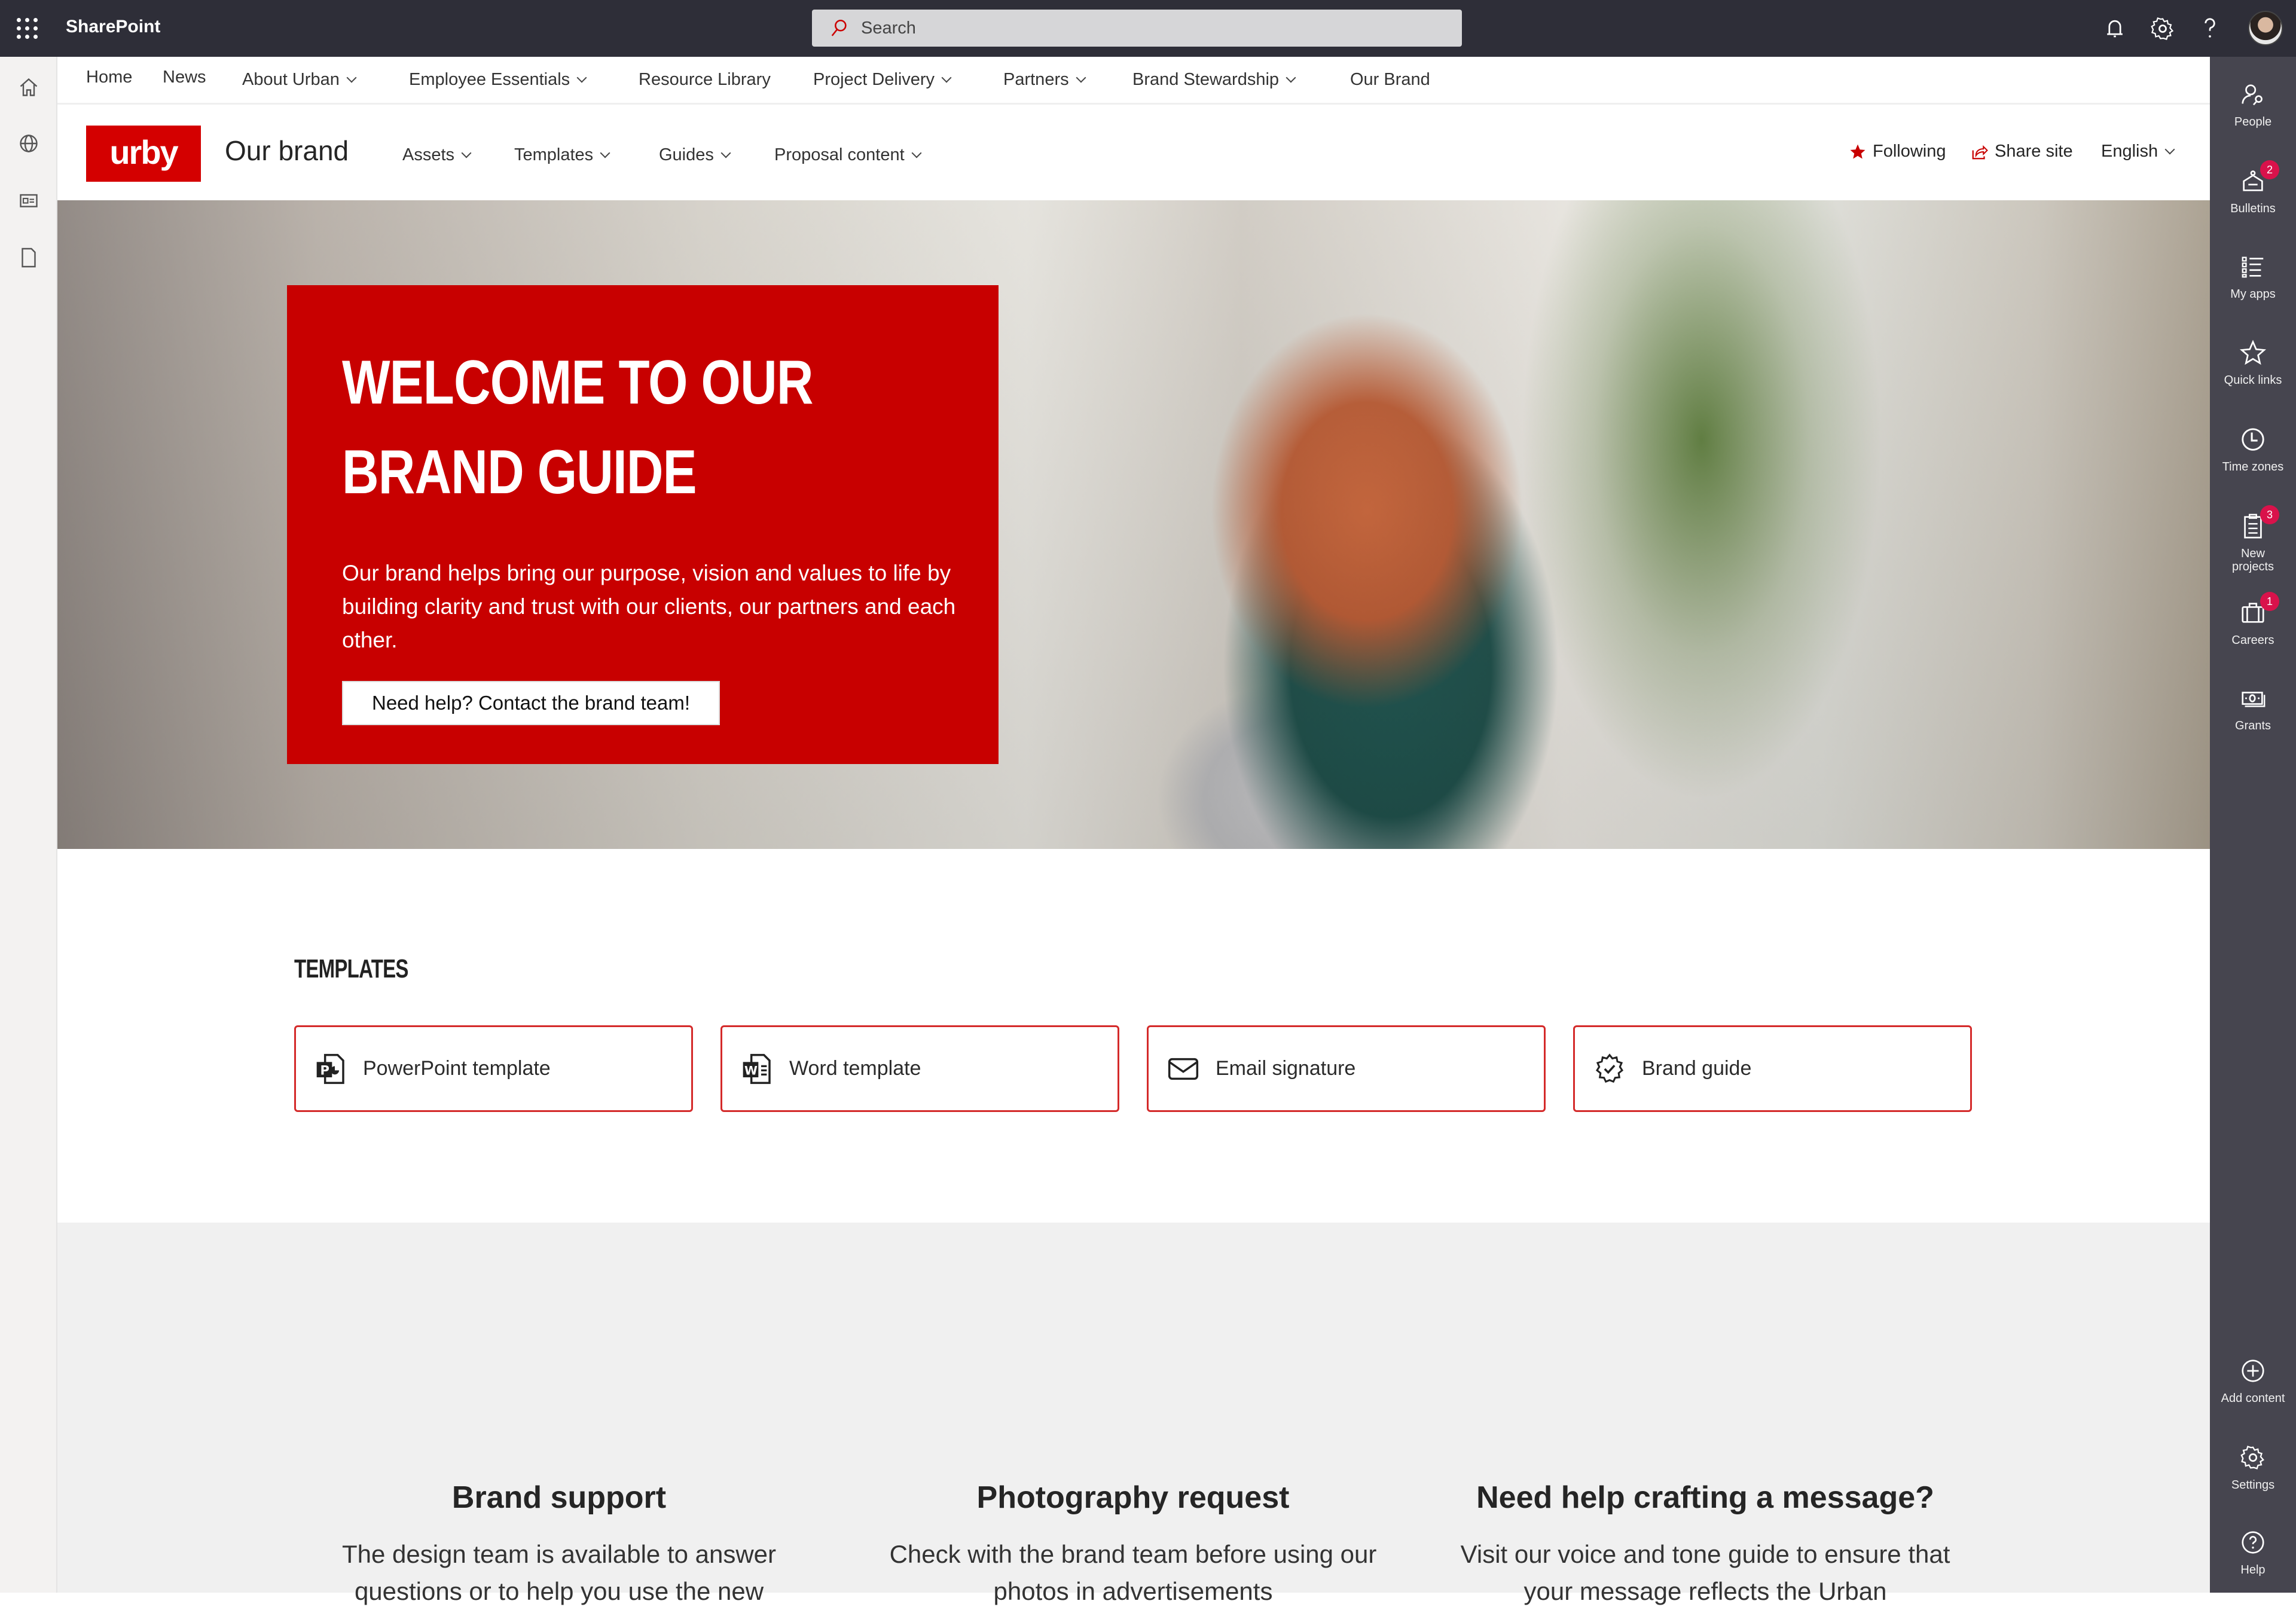  I want to click on hub-nav-resource-library: Resource Library, so click(705, 80).